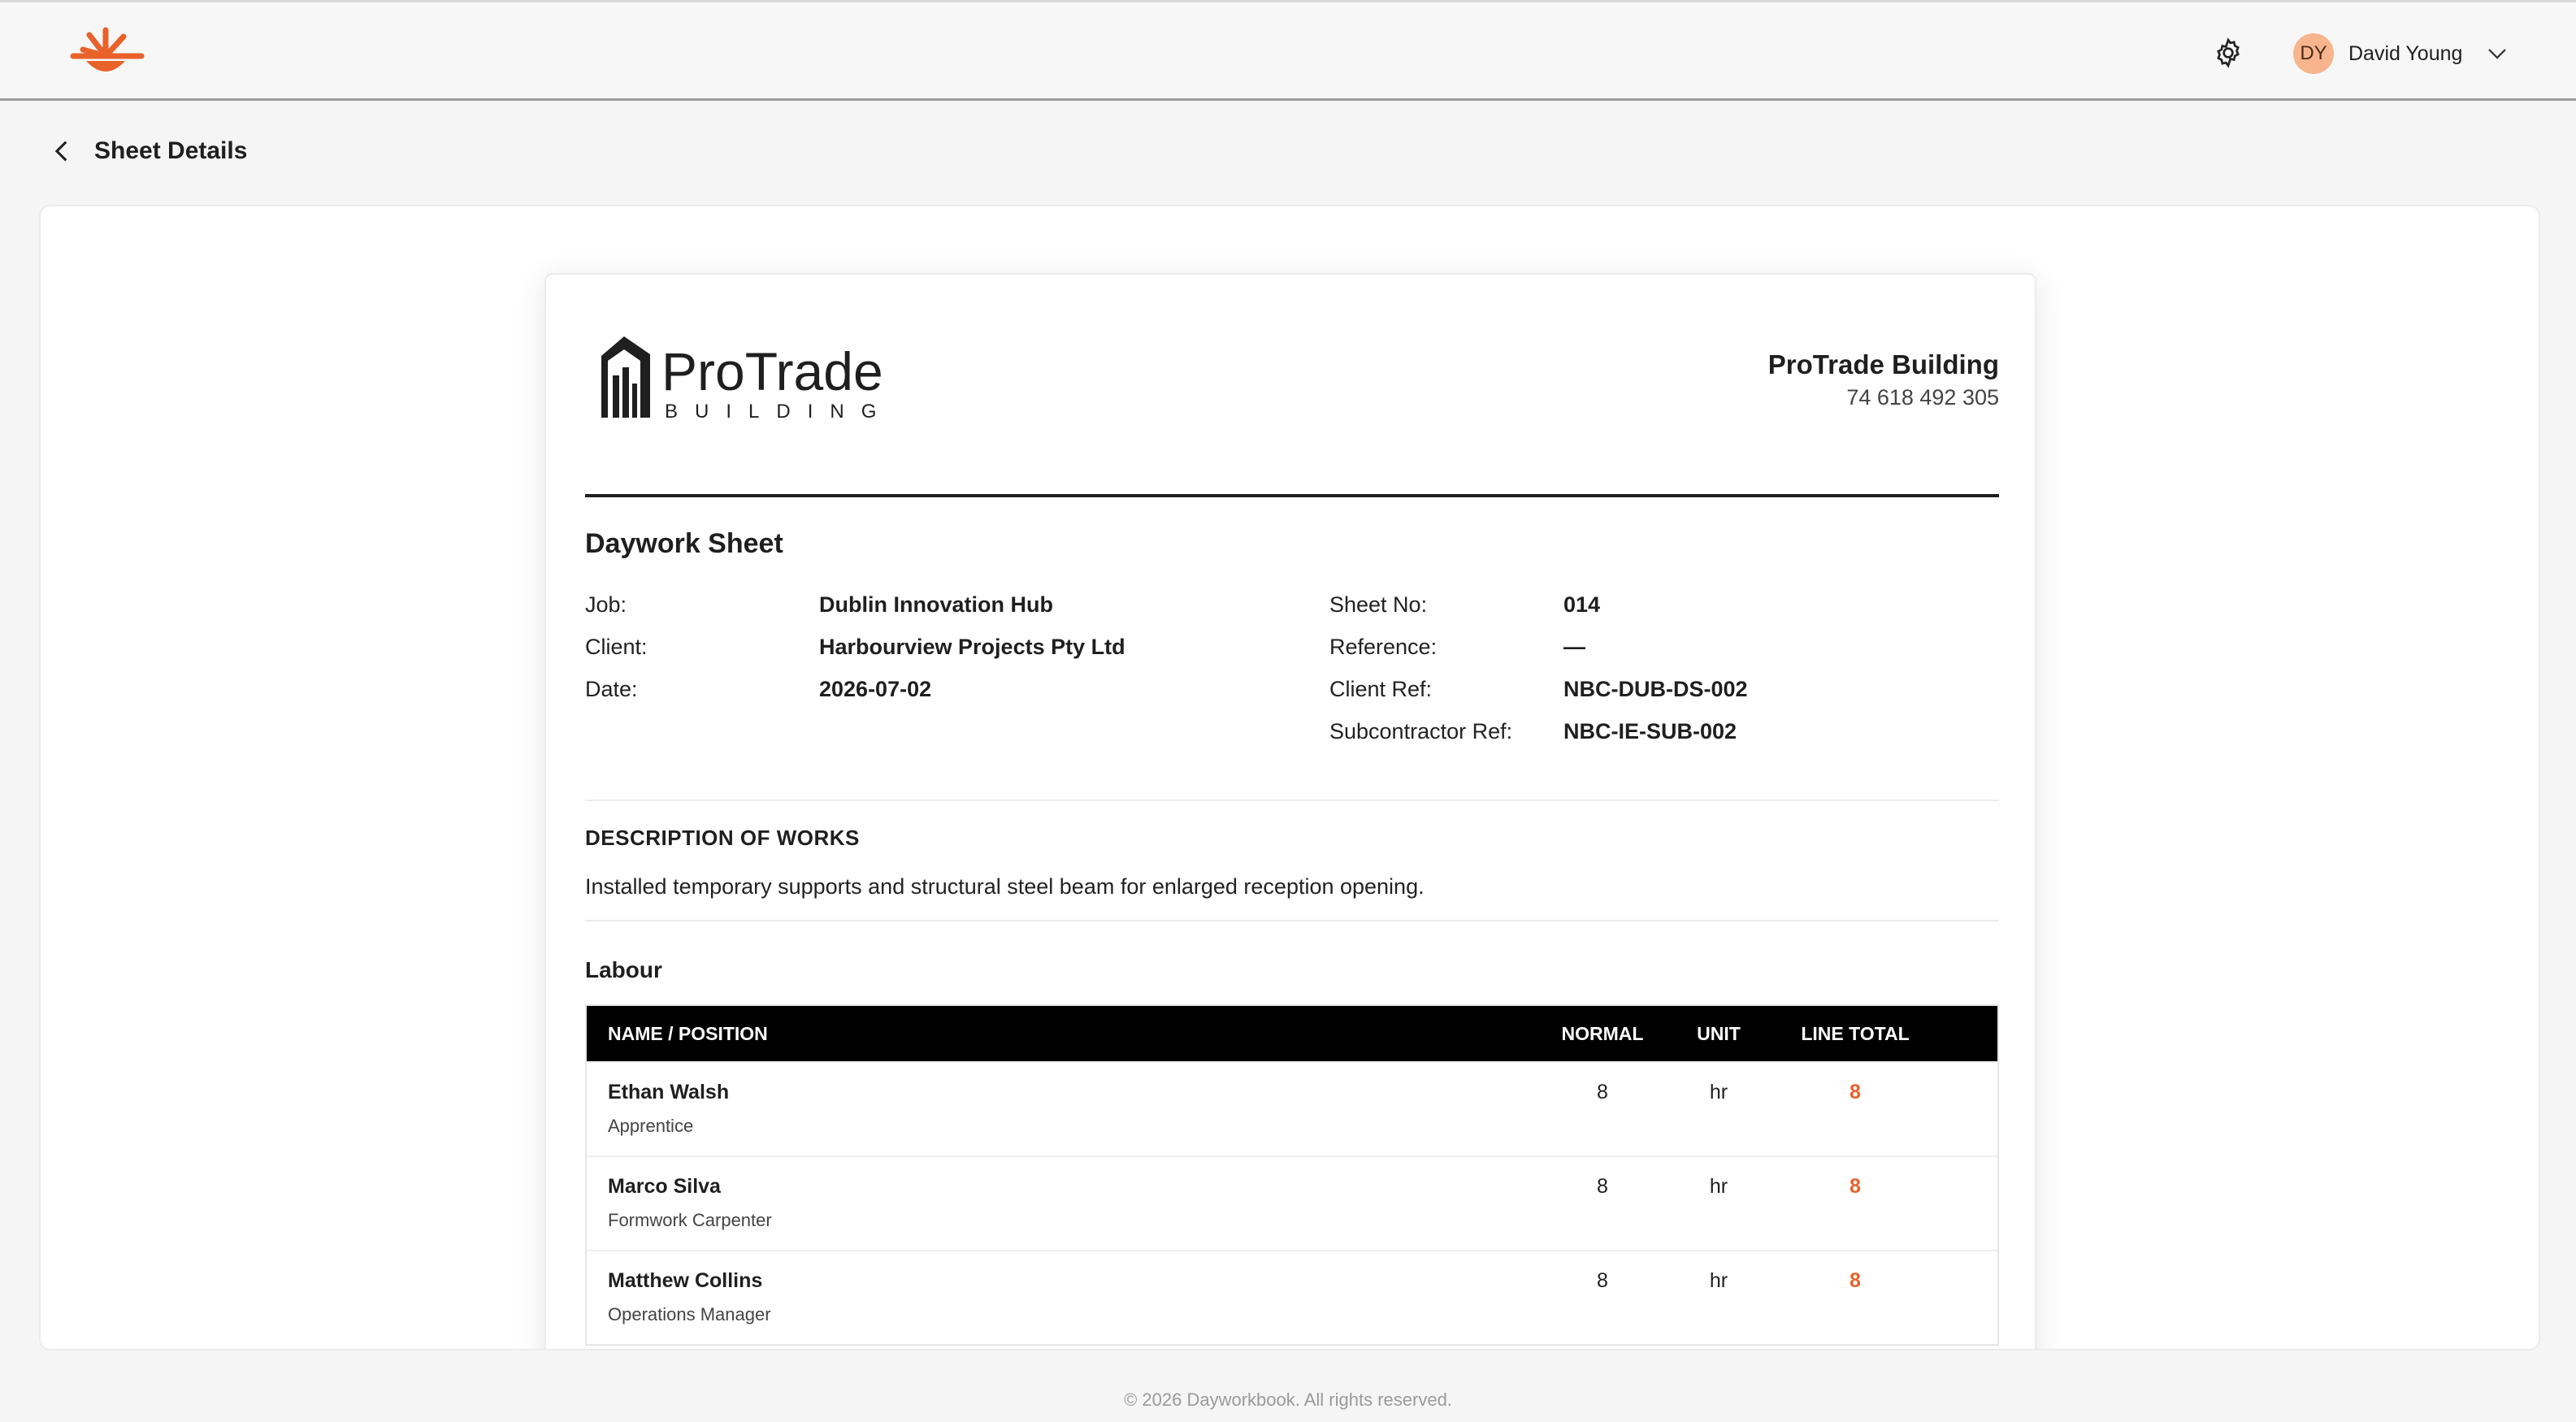 Image resolution: width=2576 pixels, height=1422 pixels. What do you see at coordinates (623, 970) in the screenshot?
I see `labour-heading: Labour` at bounding box center [623, 970].